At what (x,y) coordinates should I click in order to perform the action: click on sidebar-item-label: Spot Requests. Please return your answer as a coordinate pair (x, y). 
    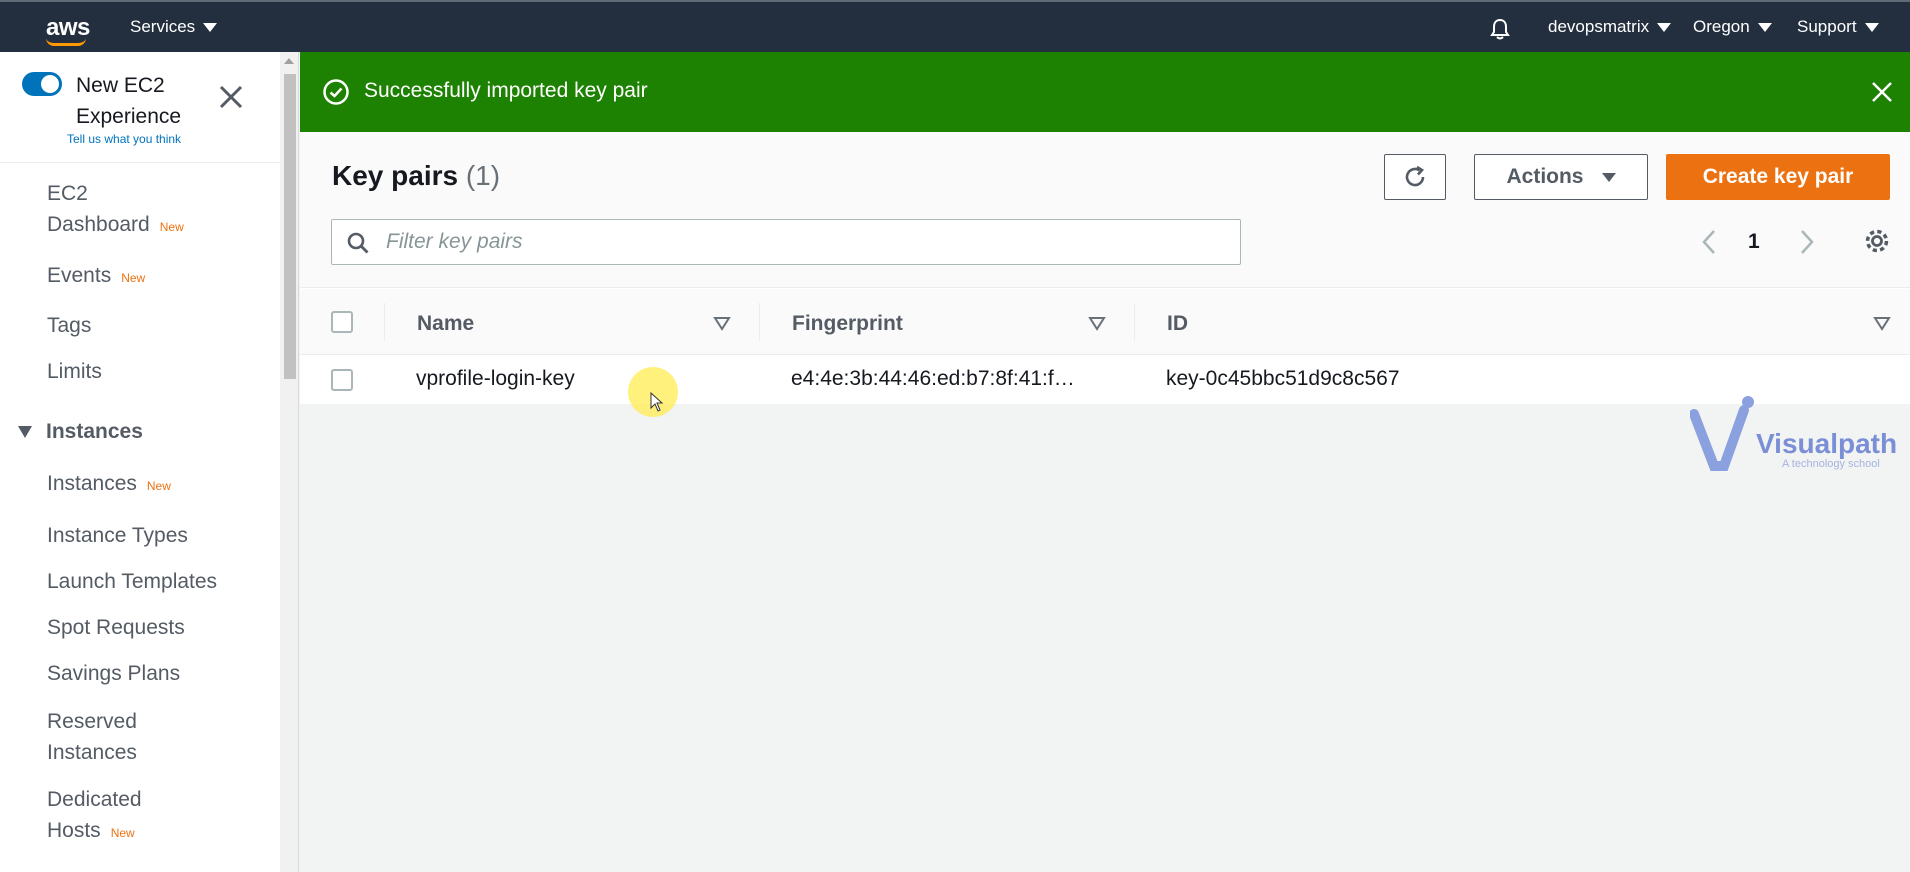
    Looking at the image, I should click on (116, 627).